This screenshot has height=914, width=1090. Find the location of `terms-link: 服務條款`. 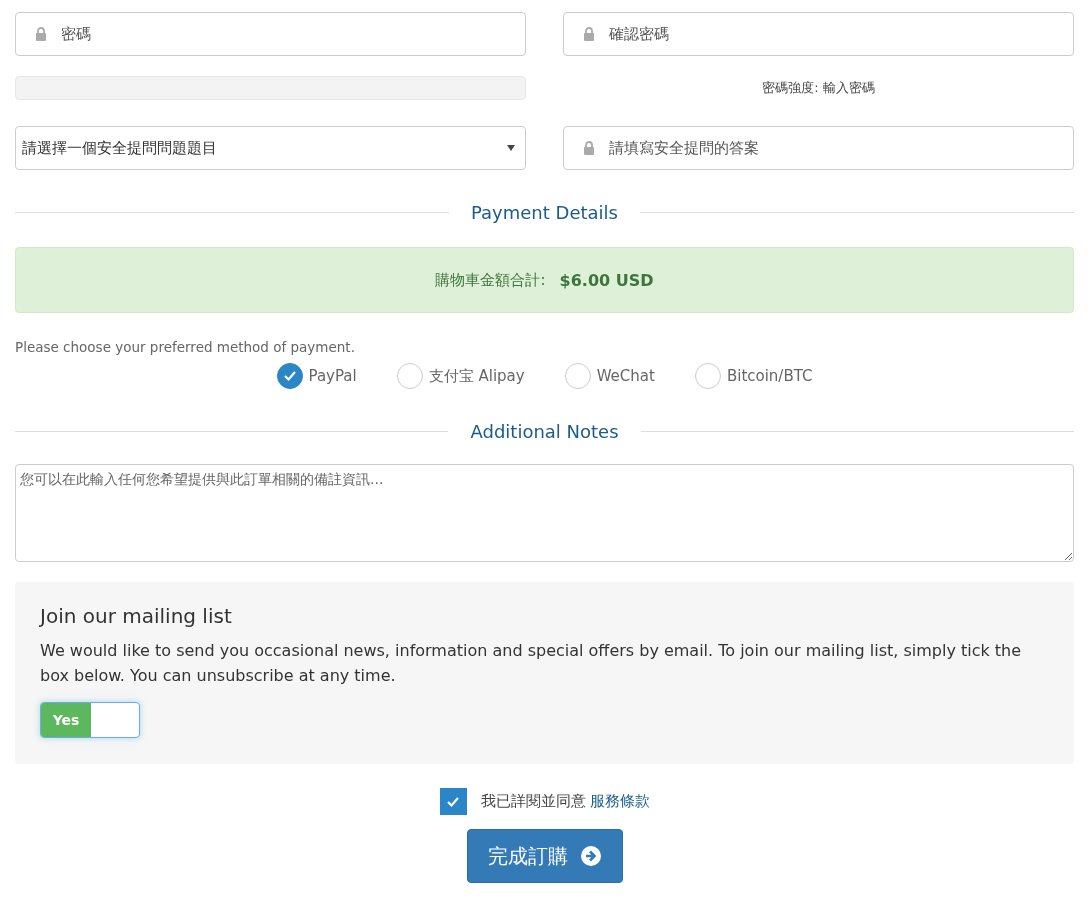

terms-link: 服務條款 is located at coordinates (619, 801).